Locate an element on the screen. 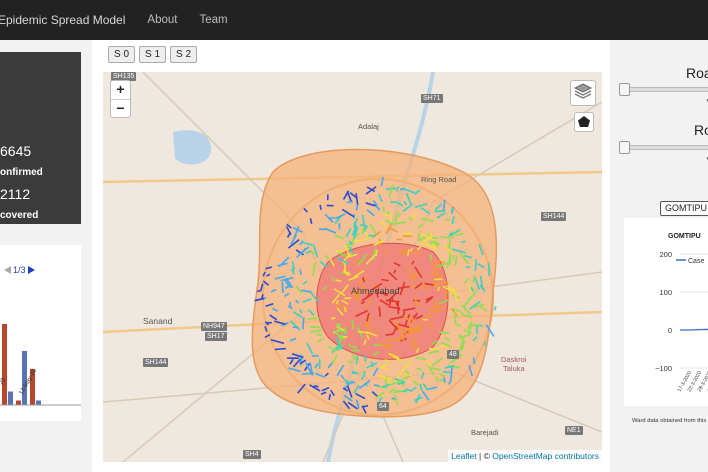  ward-legend-label: Case is located at coordinates (696, 261).